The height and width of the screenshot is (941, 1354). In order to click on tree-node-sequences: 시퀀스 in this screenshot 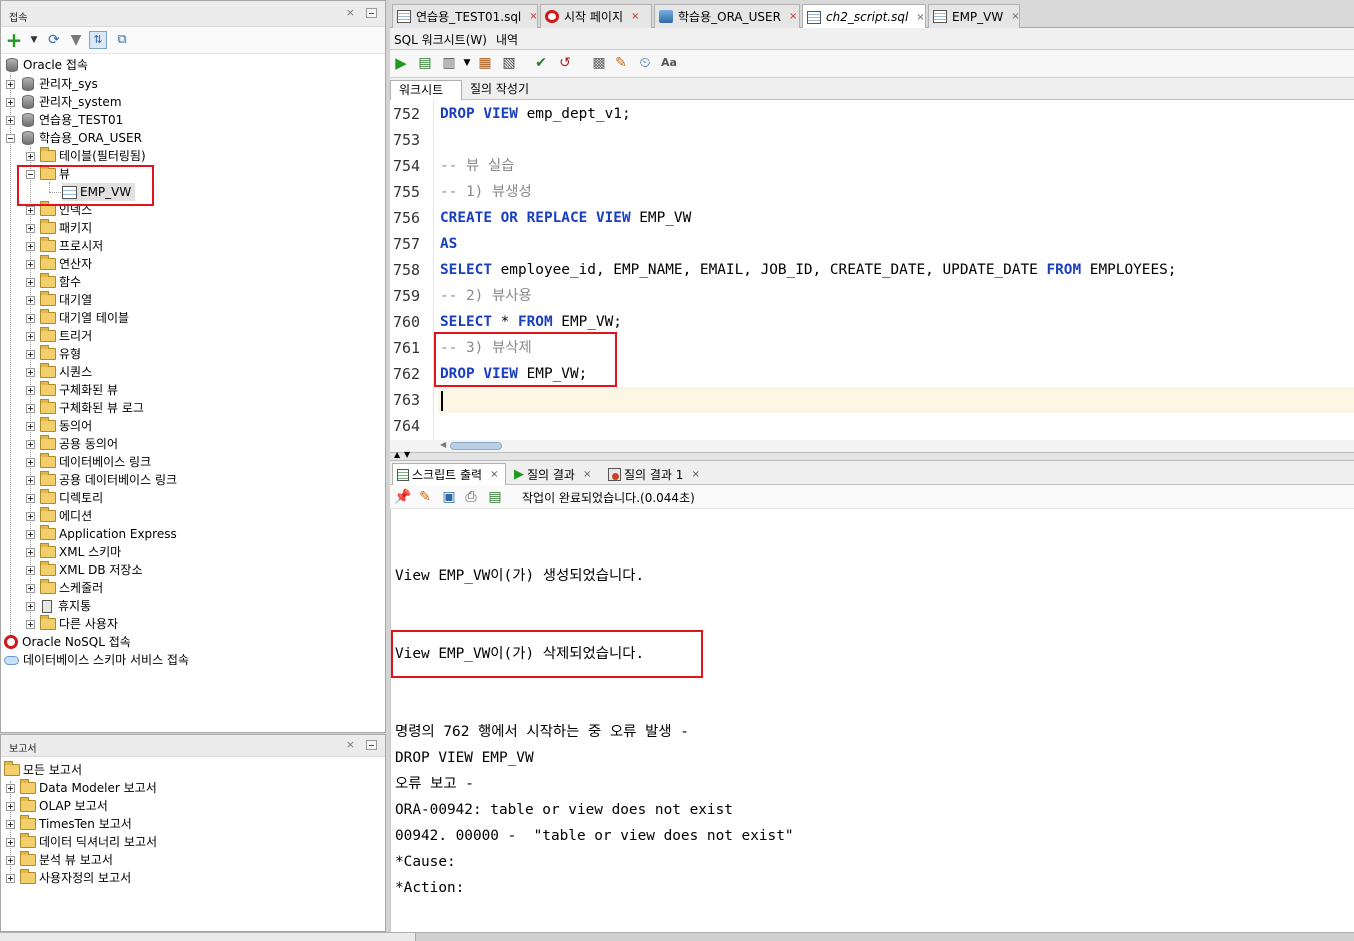, I will do `click(59, 372)`.